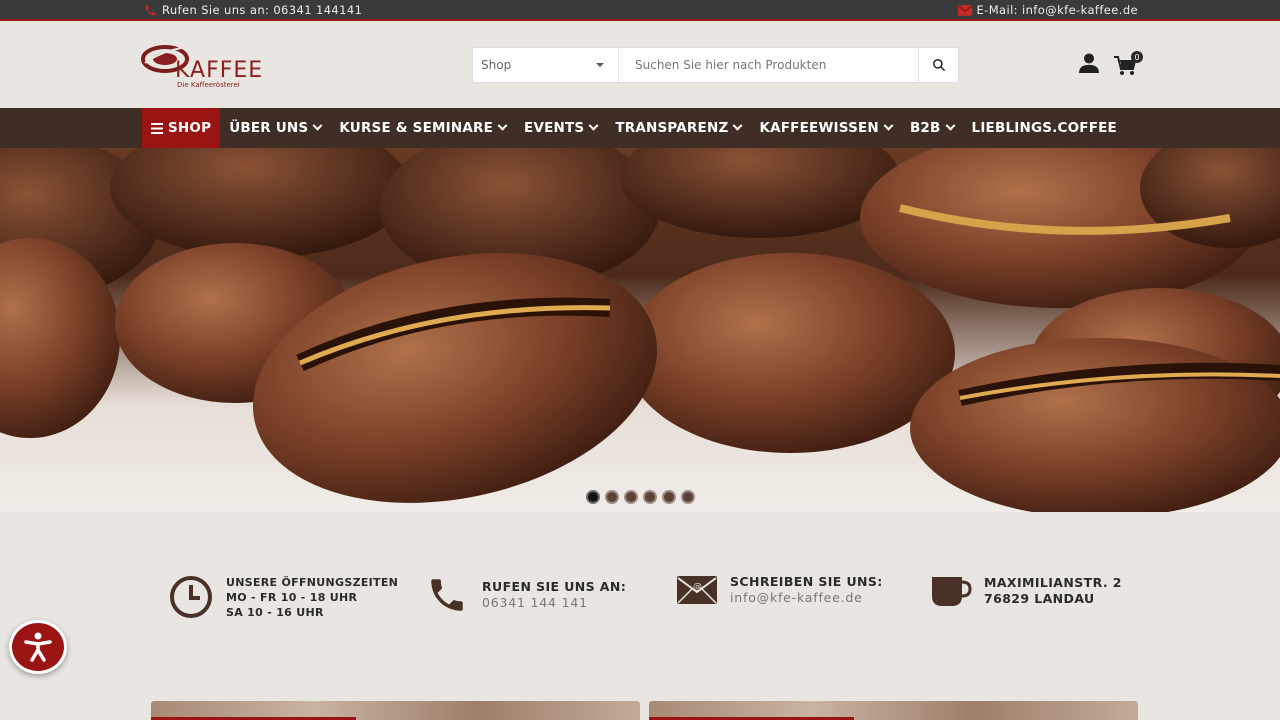 The height and width of the screenshot is (720, 1280). I want to click on hours-line2: SA 10 - 16 UHR, so click(275, 612).